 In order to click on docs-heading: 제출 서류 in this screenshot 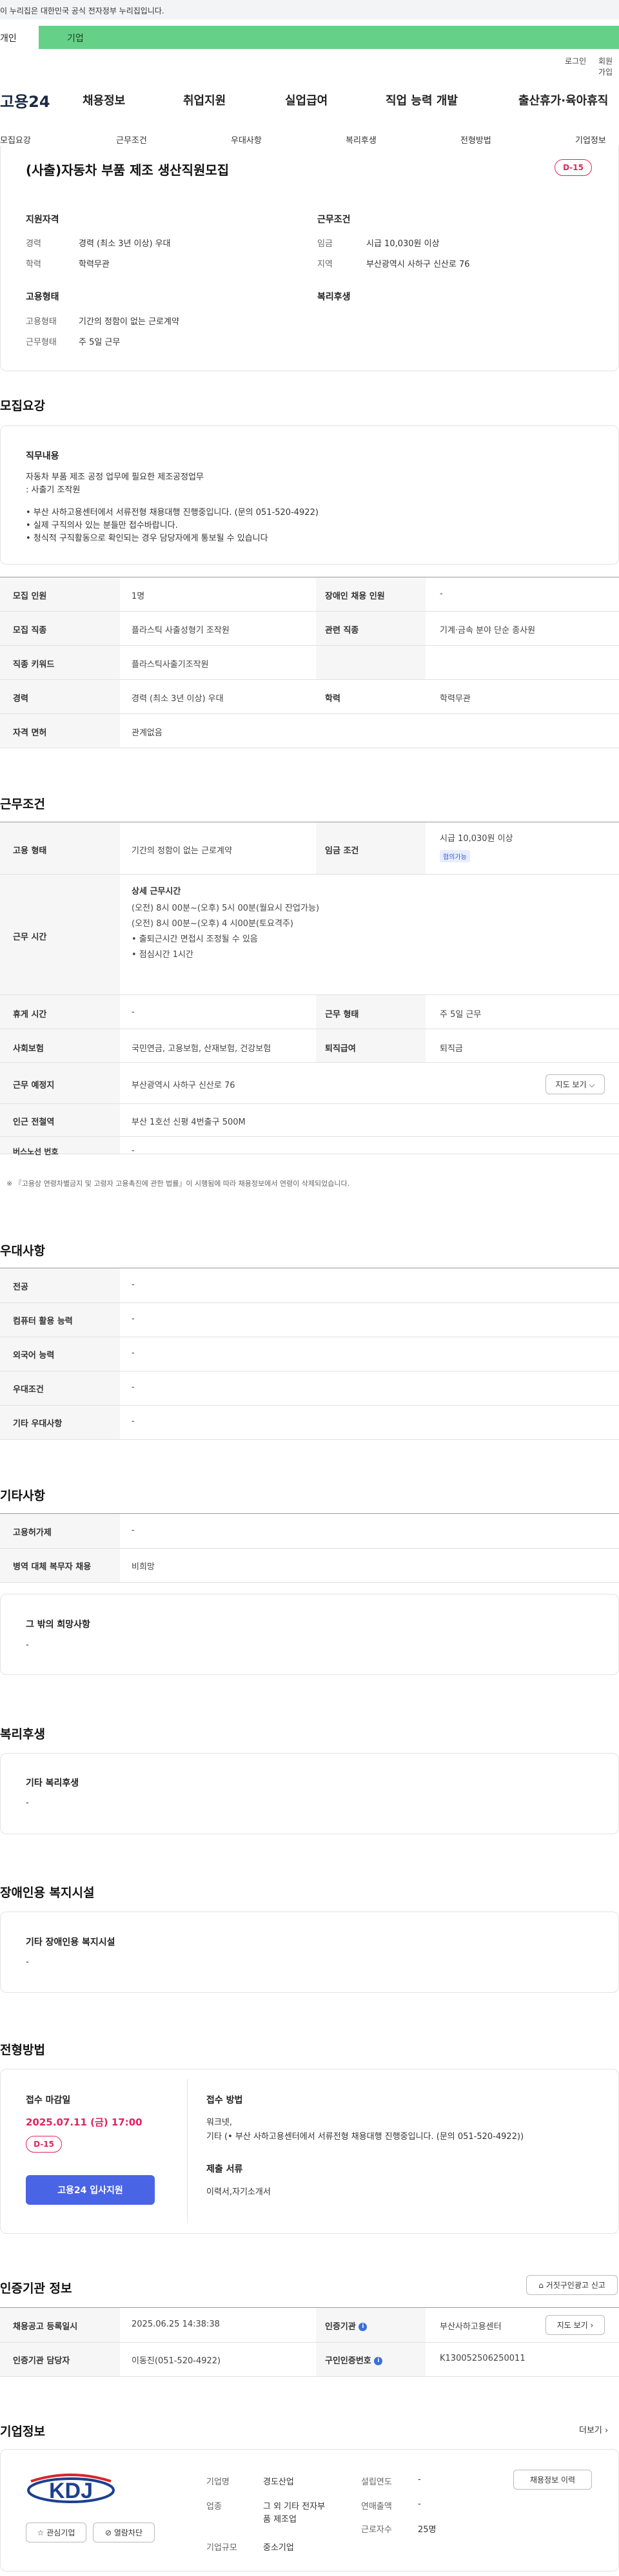, I will do `click(224, 2169)`.